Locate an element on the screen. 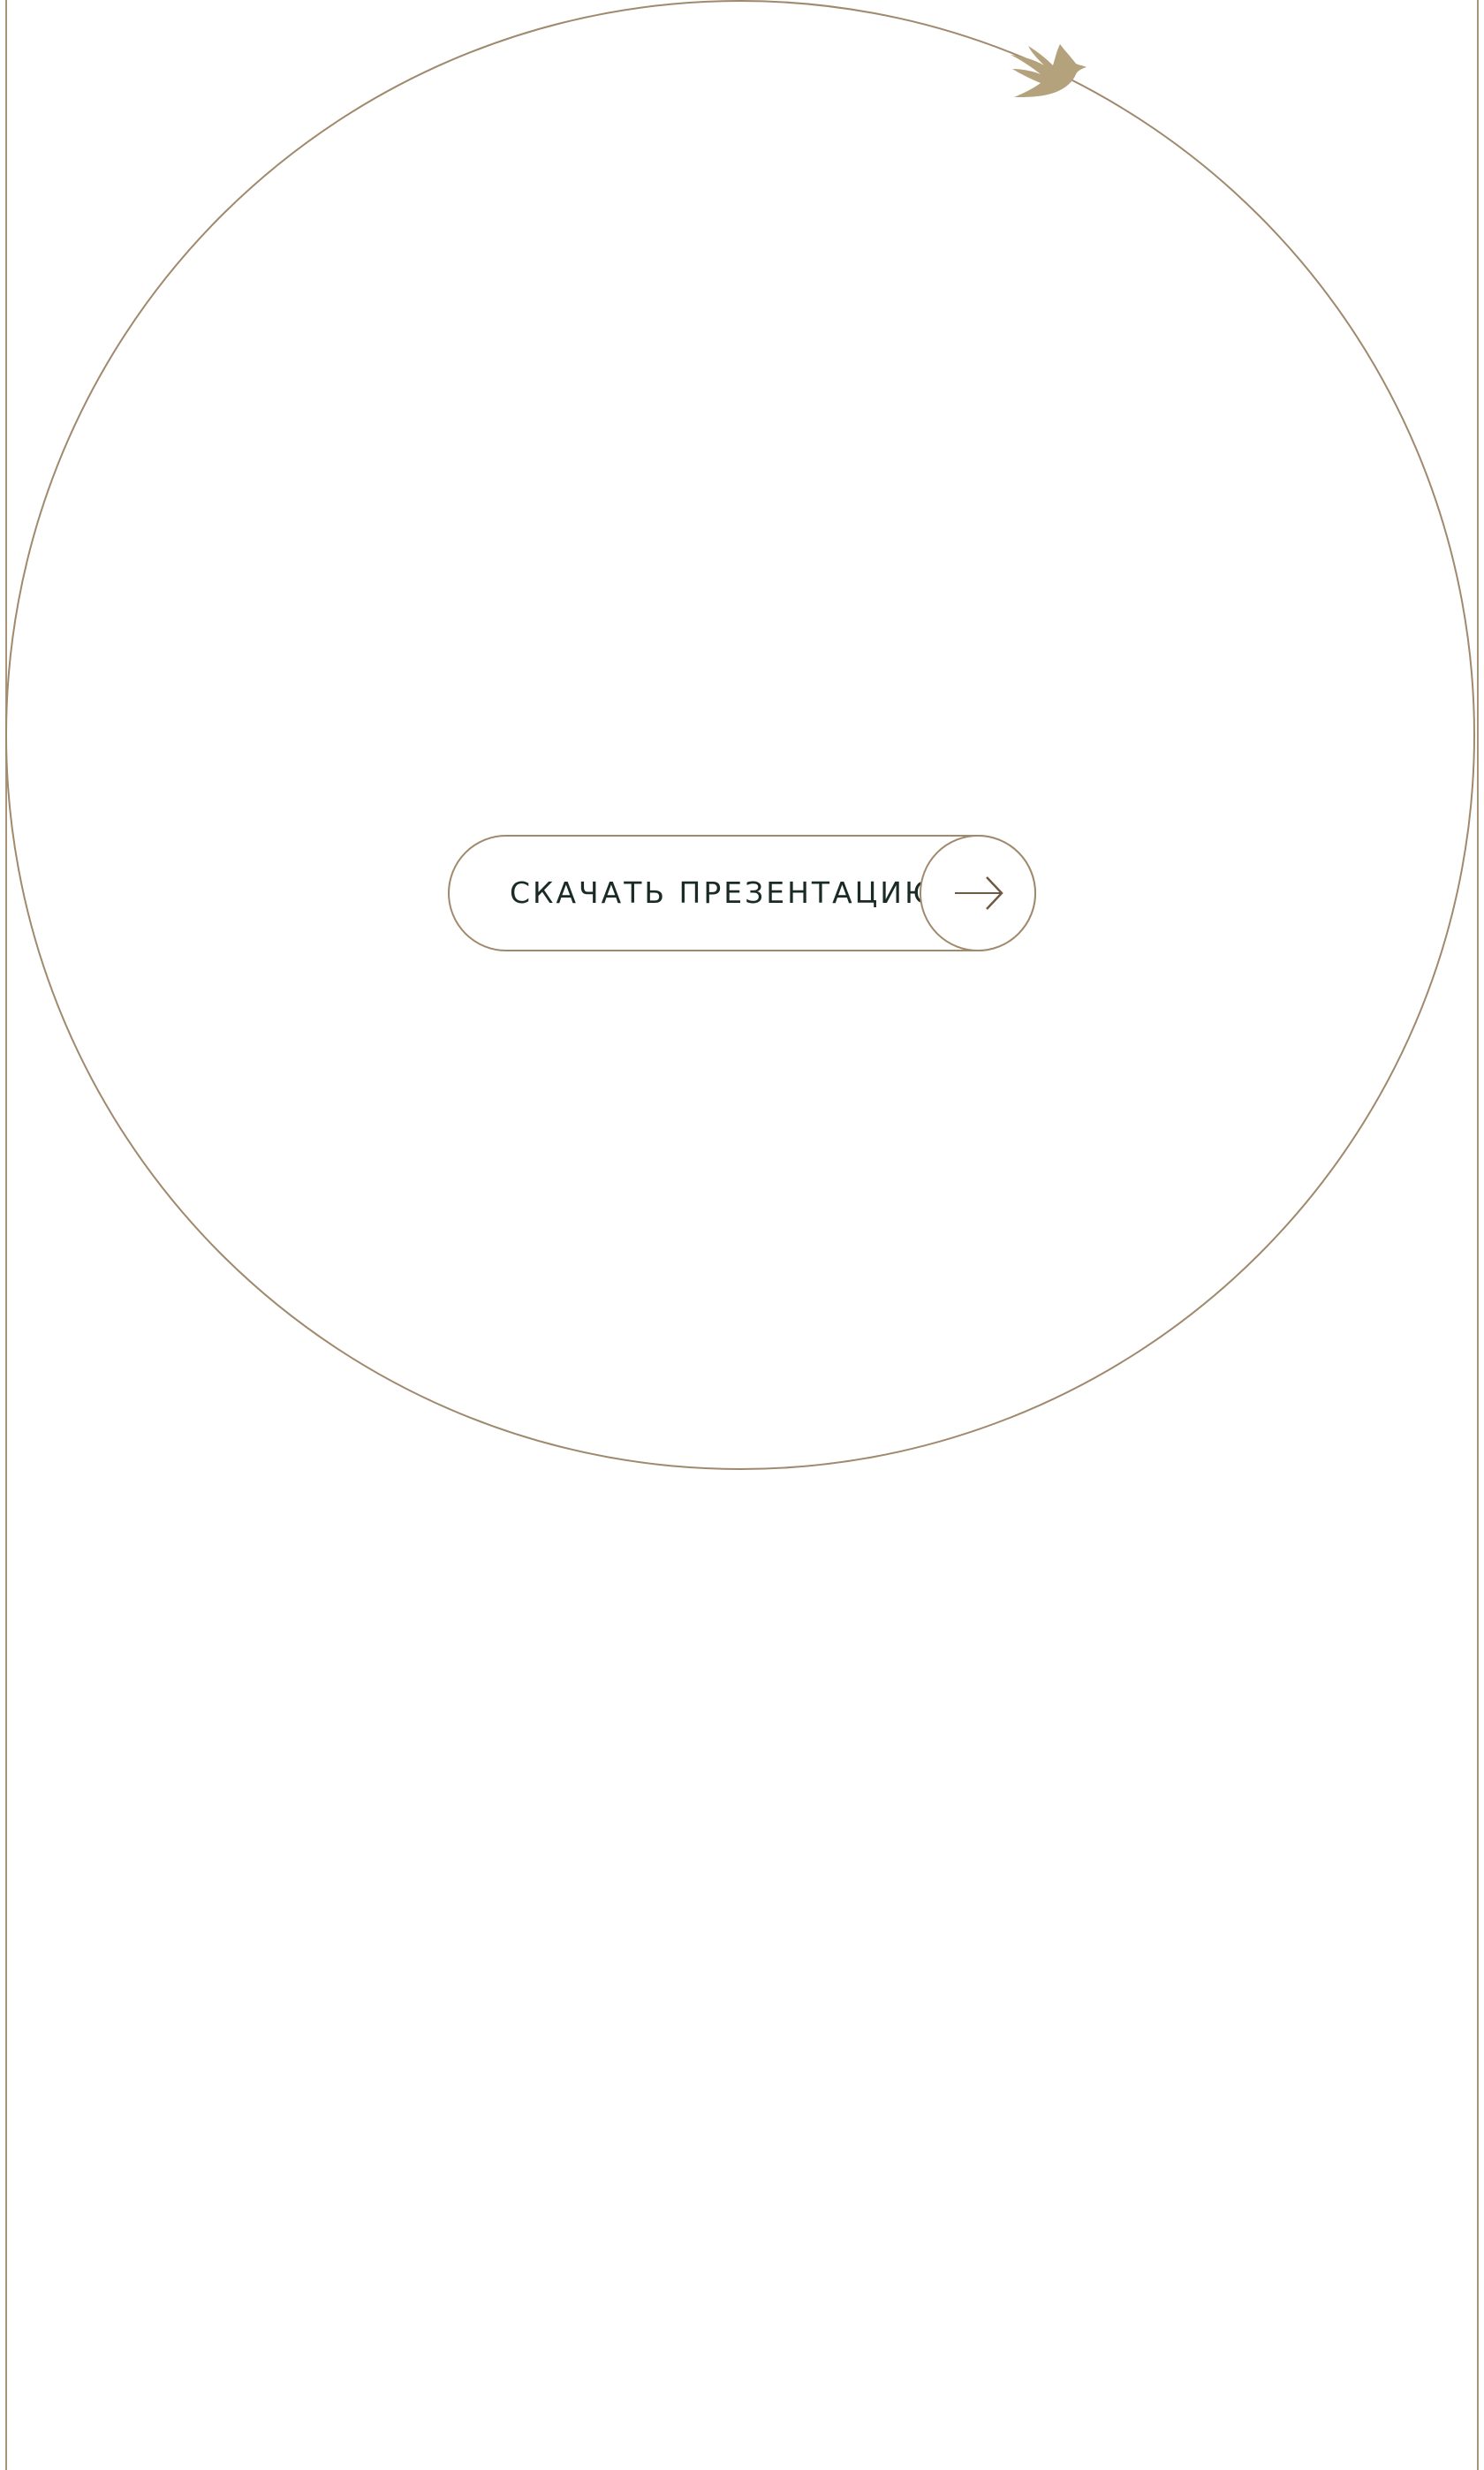 The height and width of the screenshot is (2470, 1484). download-presentation-label: СКАЧАТЬ ПРЕЗЕНТАЦИЮ is located at coordinates (724, 892).